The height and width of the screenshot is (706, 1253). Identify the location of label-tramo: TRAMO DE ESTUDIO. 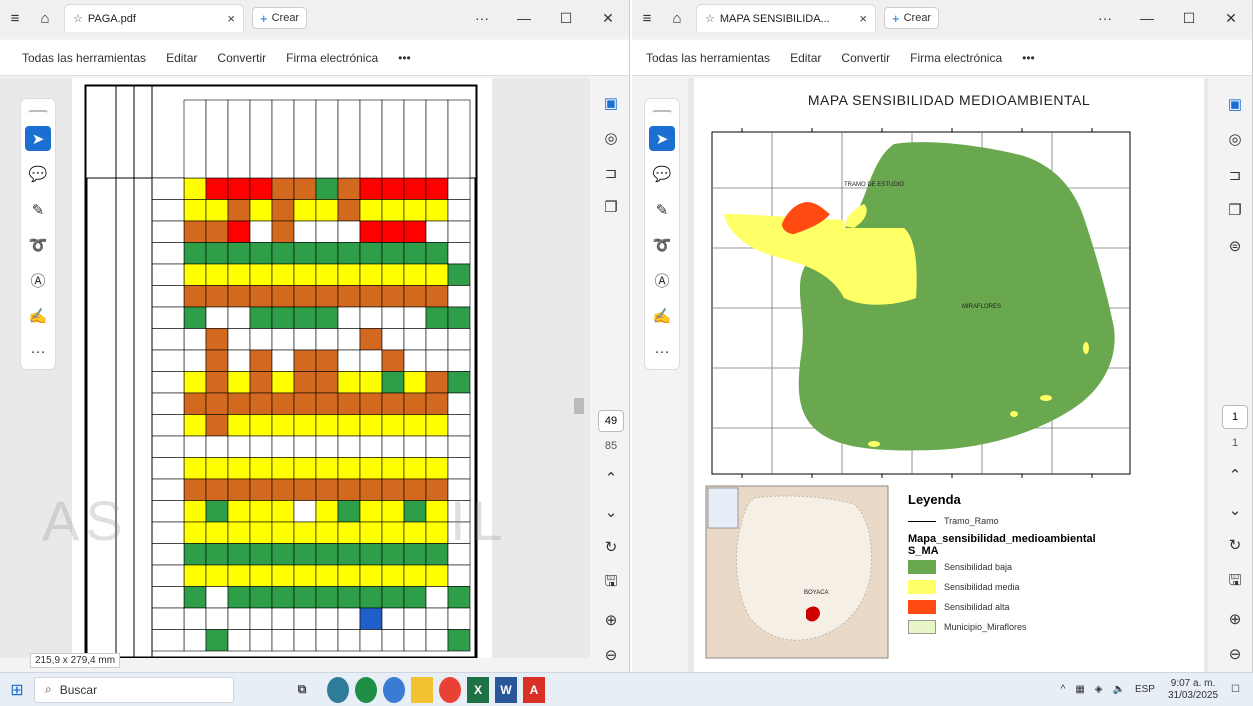
(874, 185).